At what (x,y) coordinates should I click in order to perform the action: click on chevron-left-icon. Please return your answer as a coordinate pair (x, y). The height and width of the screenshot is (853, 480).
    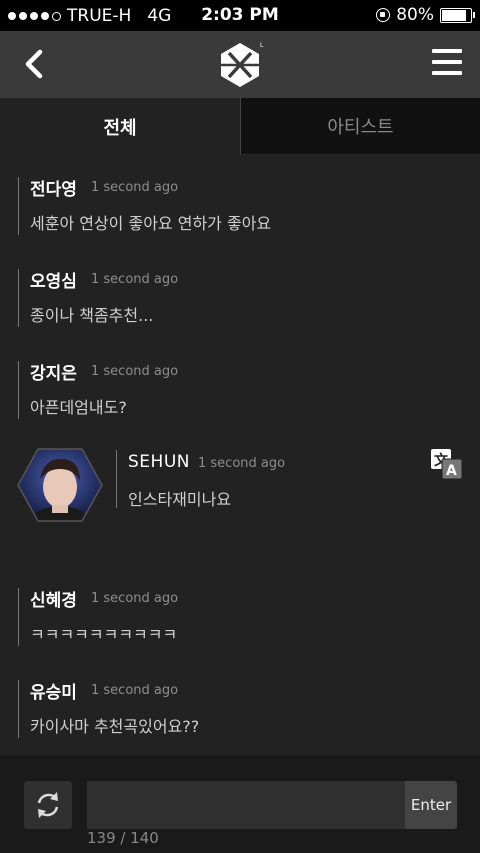
    Looking at the image, I should click on (34, 64).